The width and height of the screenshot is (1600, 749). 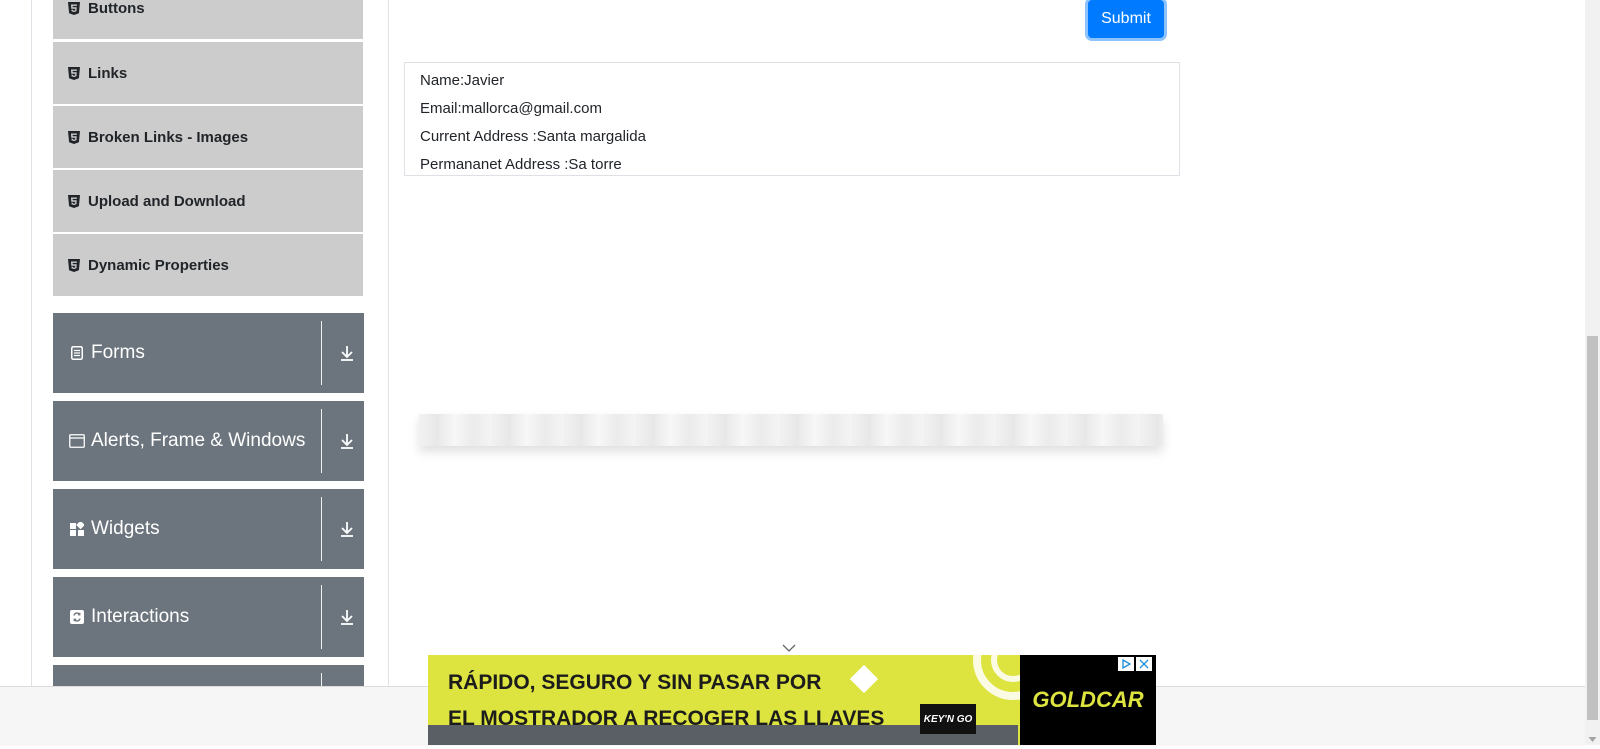 What do you see at coordinates (521, 164) in the screenshot?
I see `output-permanent-address: Permananet Address :Sa torre` at bounding box center [521, 164].